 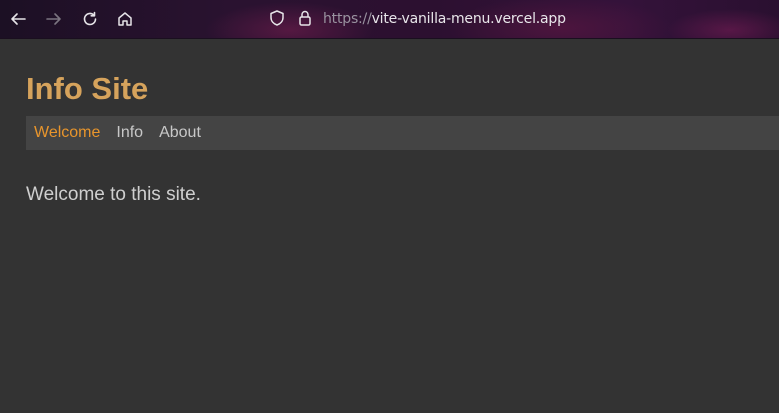 I want to click on shield-icon, so click(x=277, y=18).